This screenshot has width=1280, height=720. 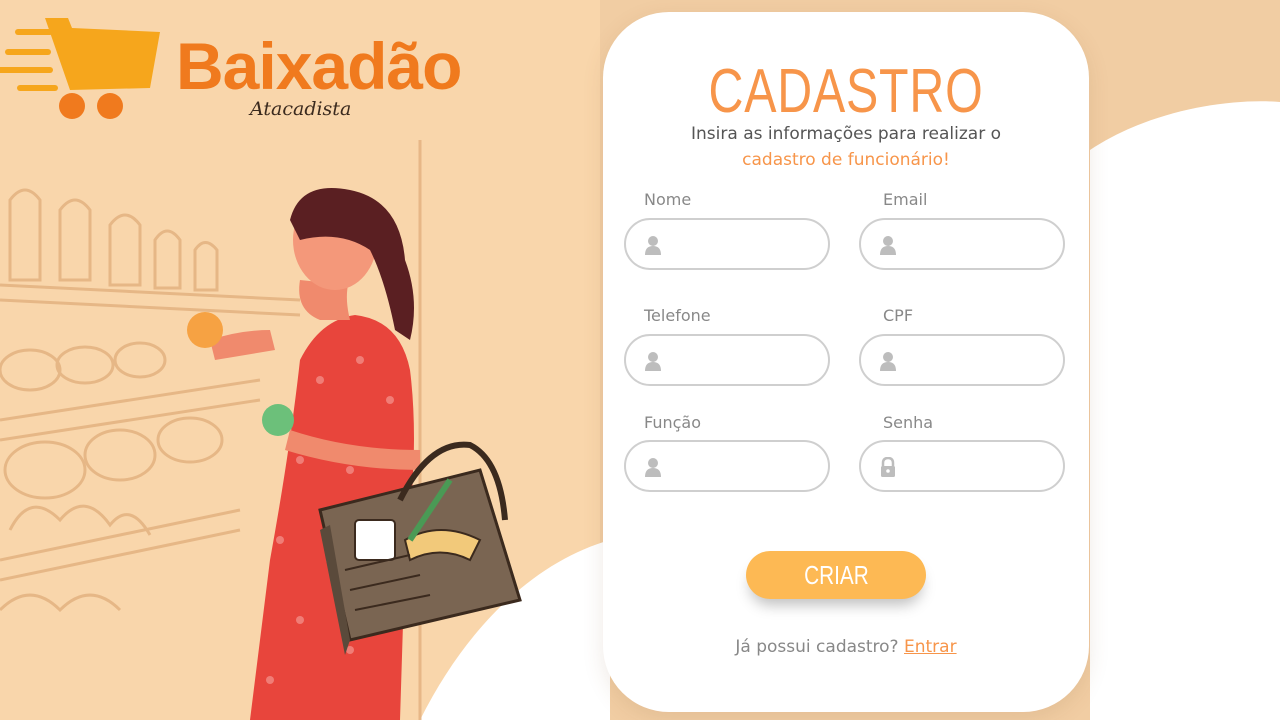 I want to click on telefone-label: Telefone, so click(x=677, y=315).